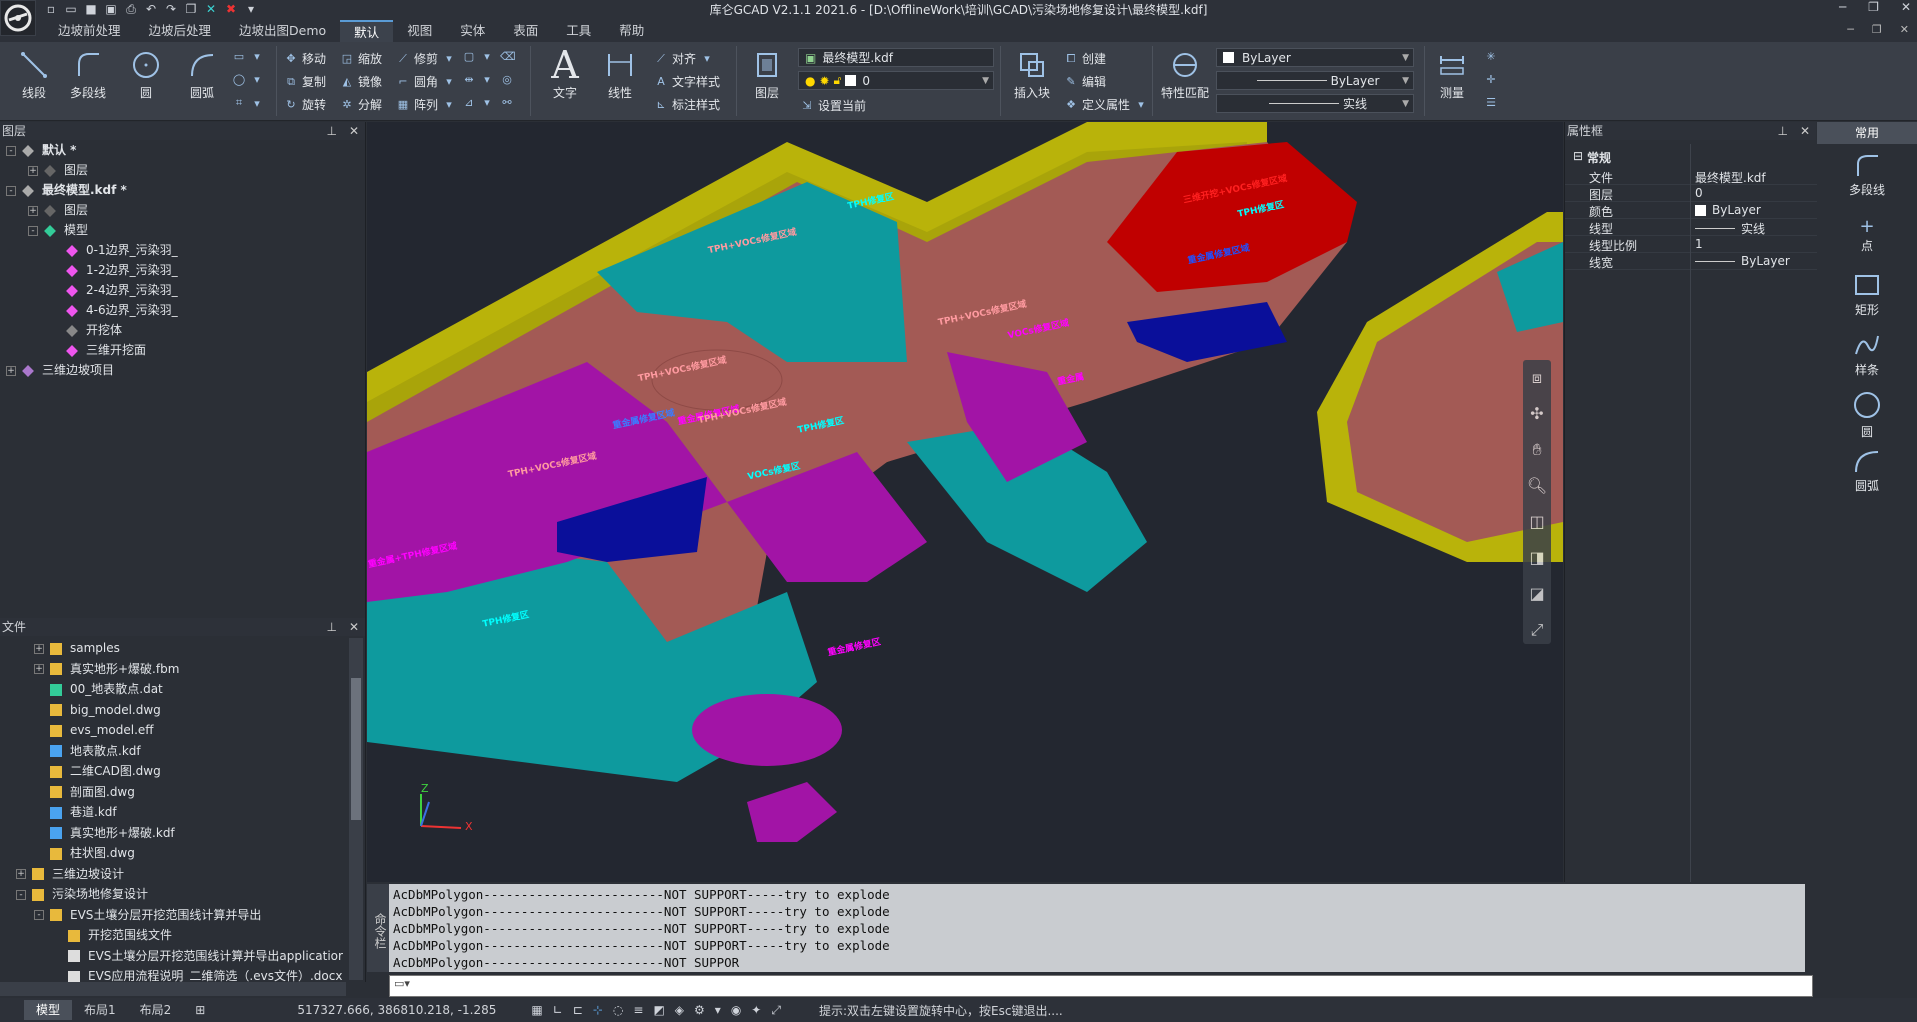  What do you see at coordinates (1185, 75) in the screenshot?
I see `match-props-button: 特性匹配` at bounding box center [1185, 75].